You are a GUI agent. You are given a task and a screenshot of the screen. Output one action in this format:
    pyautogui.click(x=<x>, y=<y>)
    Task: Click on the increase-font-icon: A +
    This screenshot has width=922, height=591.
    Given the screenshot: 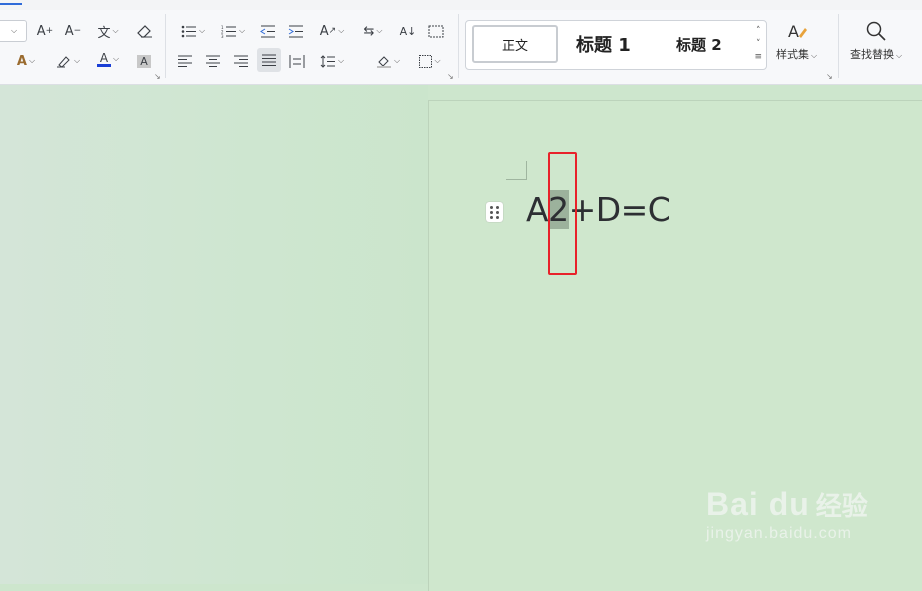 What is the action you would take?
    pyautogui.click(x=45, y=31)
    